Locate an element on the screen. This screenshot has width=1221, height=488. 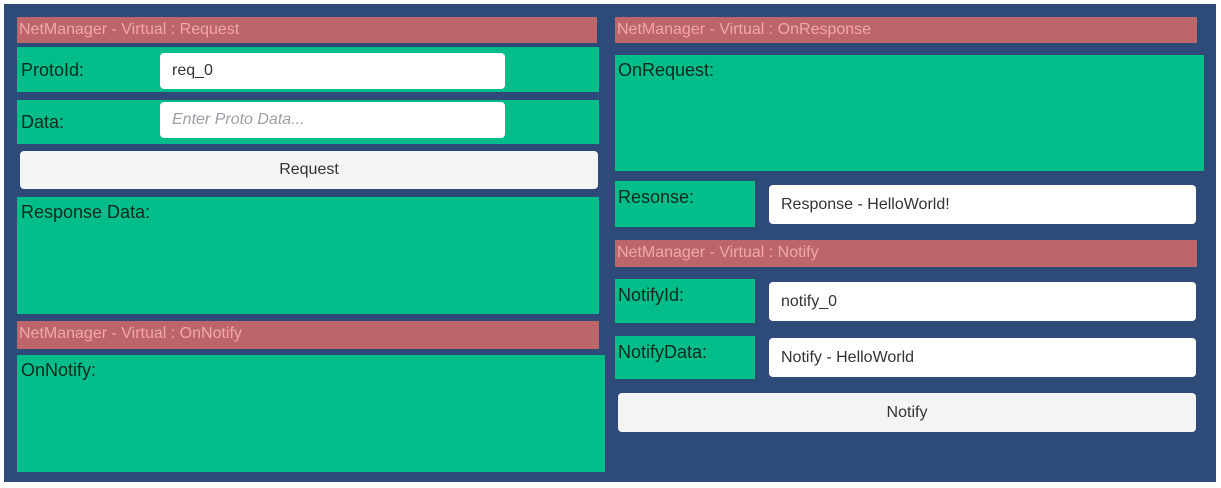
response-label: Resonse: is located at coordinates (656, 197).